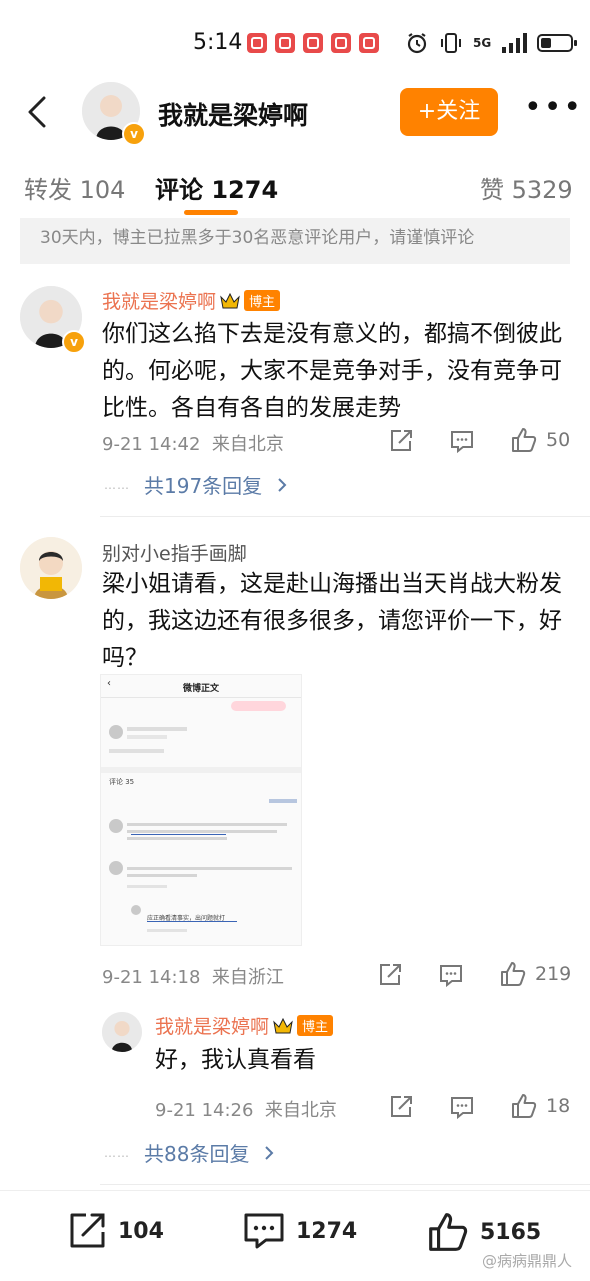  Describe the element at coordinates (212, 1025) in the screenshot. I see `reply-username: 我就是梁婷啊` at that location.